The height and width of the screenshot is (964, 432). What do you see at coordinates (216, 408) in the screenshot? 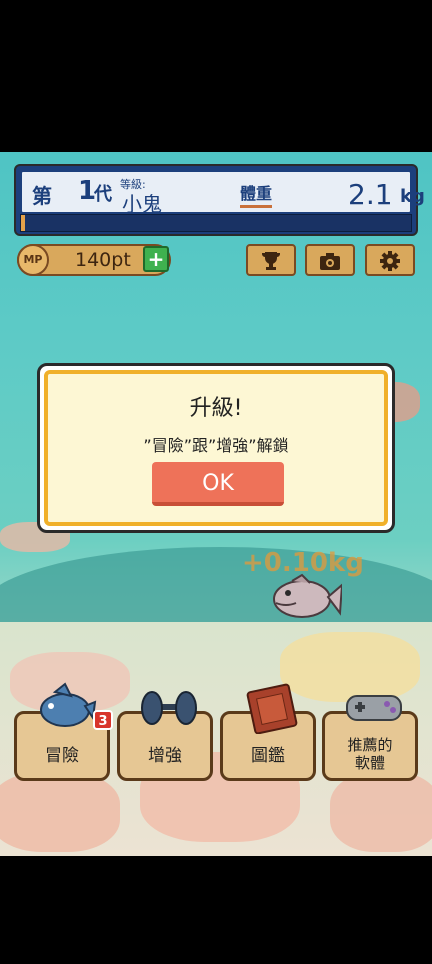
I see `dialog-title: 升級!` at bounding box center [216, 408].